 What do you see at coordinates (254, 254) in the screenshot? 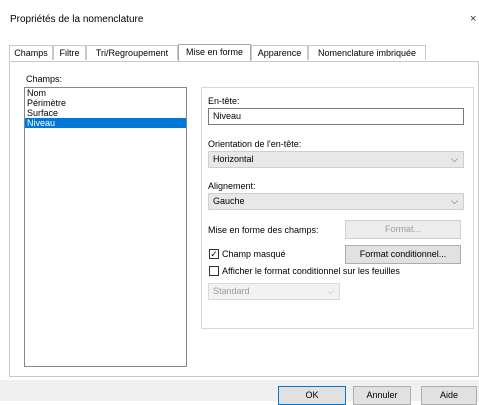
I see `hidden-field-label: Champ masqué` at bounding box center [254, 254].